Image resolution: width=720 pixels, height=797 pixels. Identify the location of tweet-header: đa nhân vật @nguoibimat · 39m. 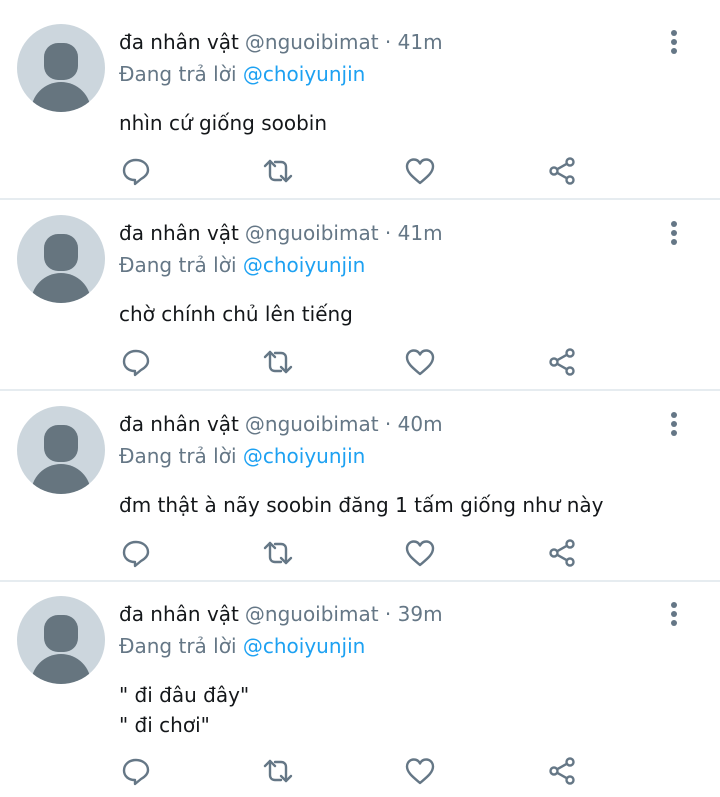
(281, 614).